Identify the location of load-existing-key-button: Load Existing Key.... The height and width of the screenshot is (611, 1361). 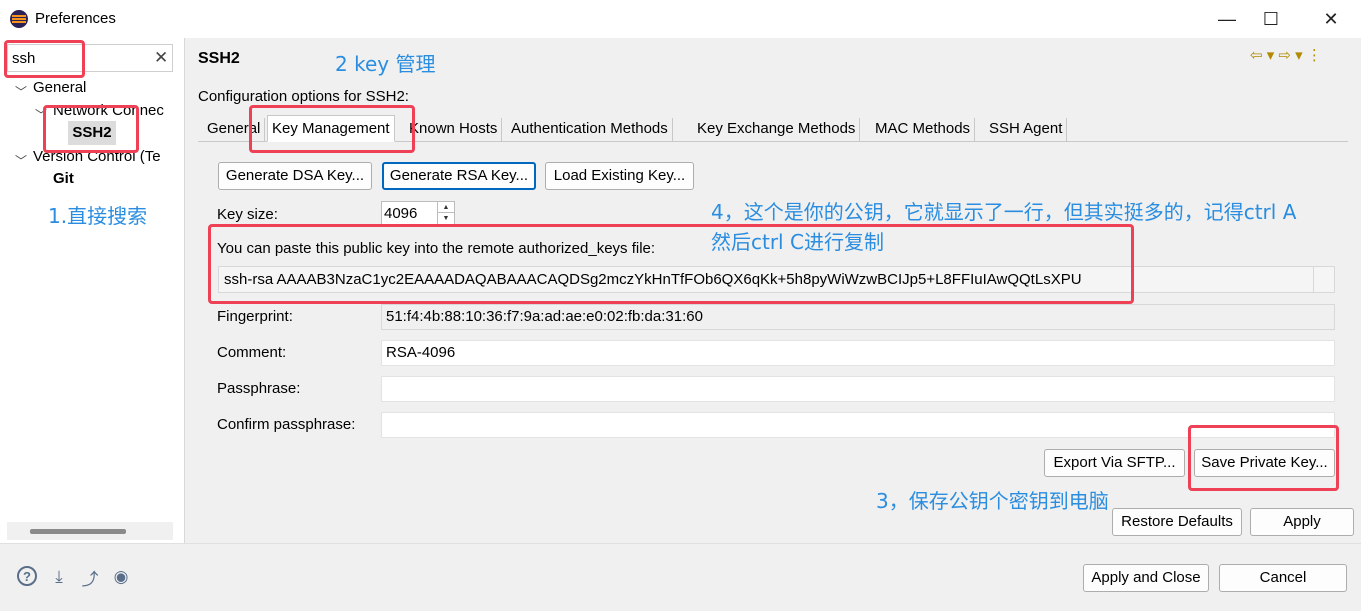
(619, 176).